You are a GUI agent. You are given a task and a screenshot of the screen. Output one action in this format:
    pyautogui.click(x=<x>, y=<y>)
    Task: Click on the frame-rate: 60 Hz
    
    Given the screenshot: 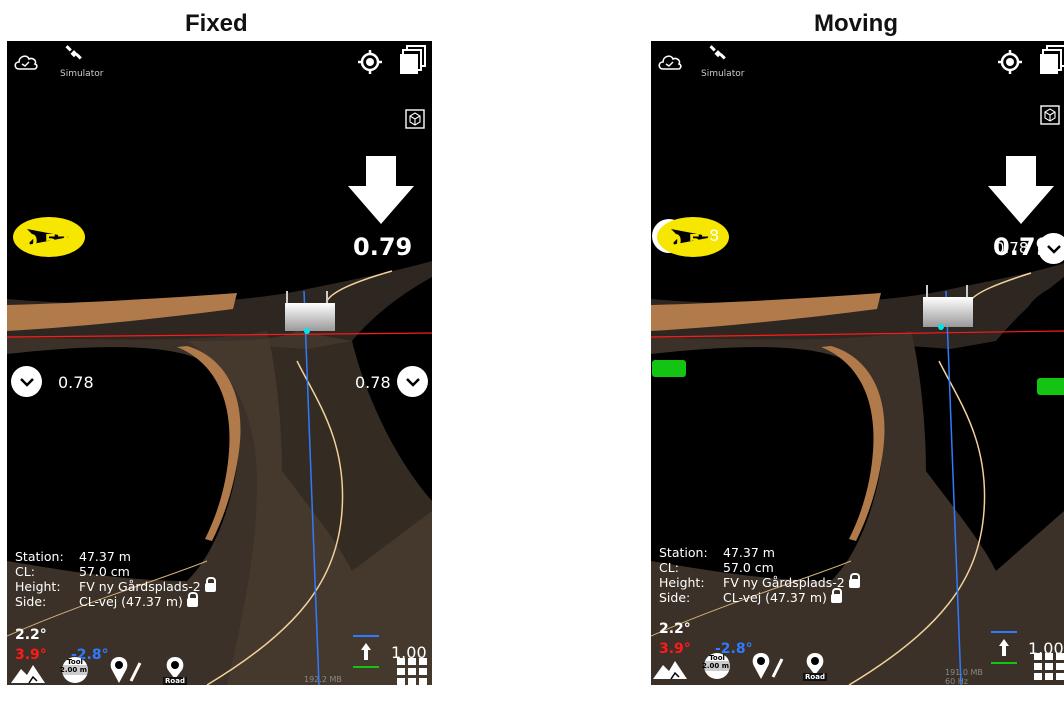 What is the action you would take?
    pyautogui.click(x=956, y=681)
    